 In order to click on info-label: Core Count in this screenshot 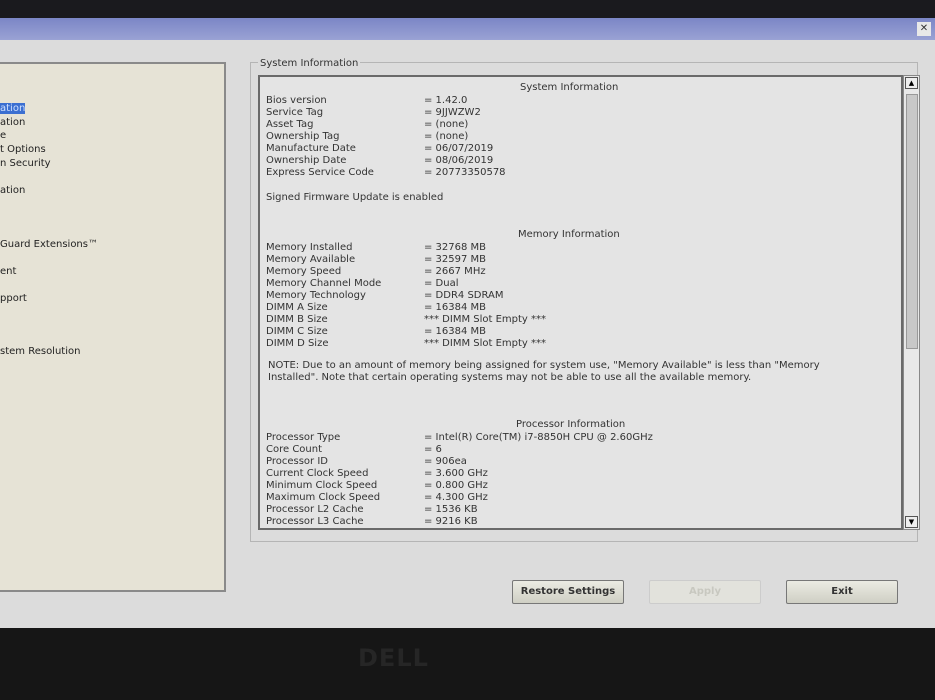, I will do `click(294, 449)`.